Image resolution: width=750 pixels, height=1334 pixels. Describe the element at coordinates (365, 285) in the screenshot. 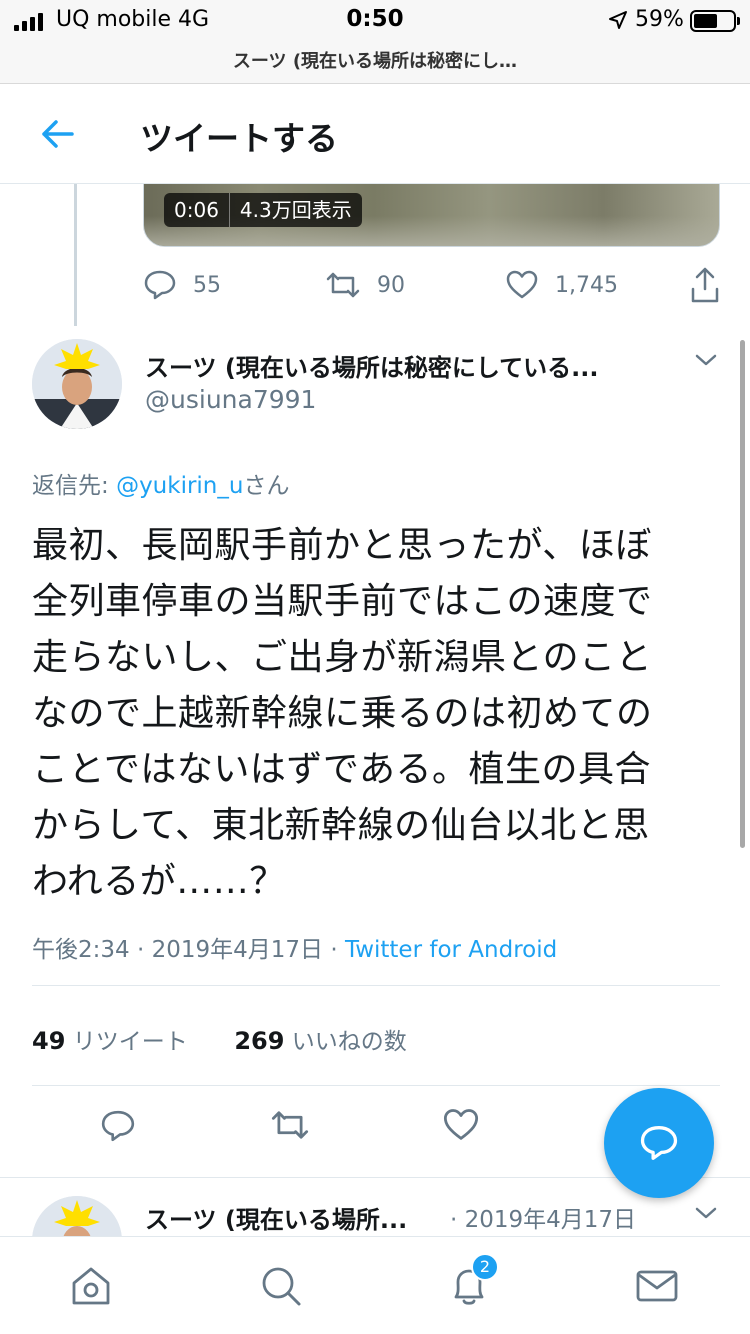

I see `retweet-button: 90` at that location.